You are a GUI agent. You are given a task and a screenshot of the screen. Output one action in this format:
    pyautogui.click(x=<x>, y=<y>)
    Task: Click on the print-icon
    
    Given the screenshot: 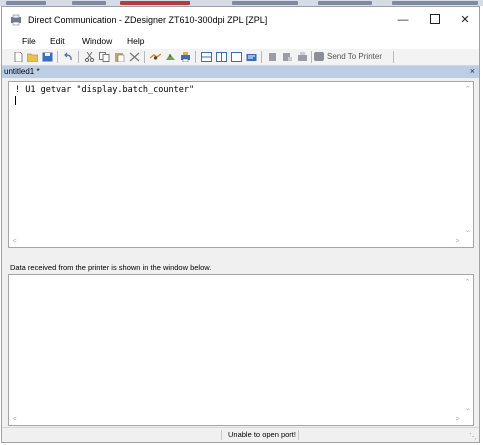 What is the action you would take?
    pyautogui.click(x=302, y=57)
    